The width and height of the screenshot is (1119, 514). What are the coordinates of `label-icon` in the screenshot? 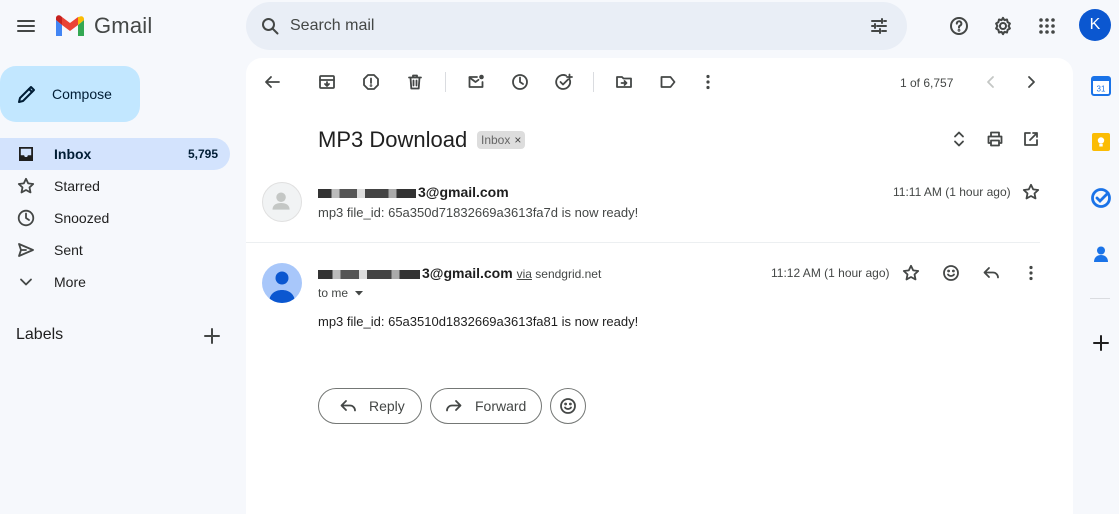 It's located at (668, 82).